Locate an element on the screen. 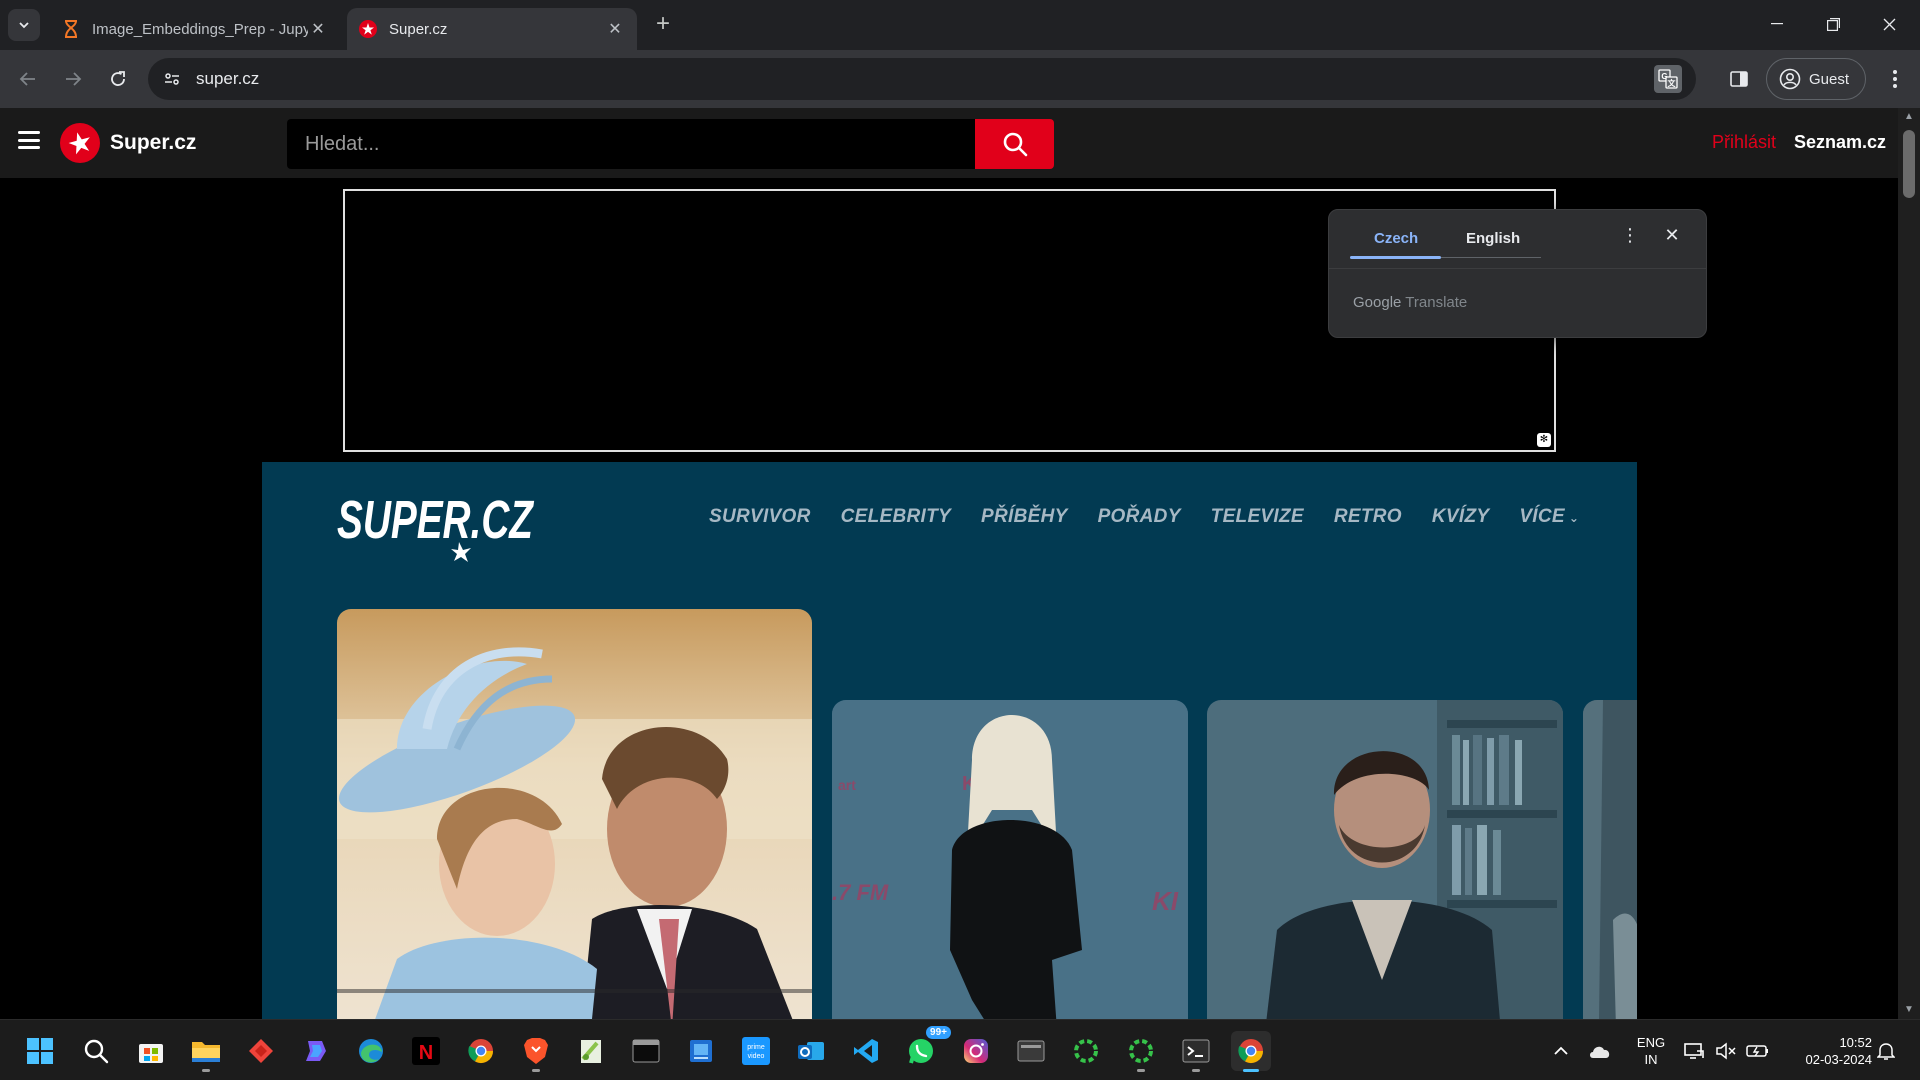 The width and height of the screenshot is (1920, 1080). tab-title: Super.cz is located at coordinates (418, 29).